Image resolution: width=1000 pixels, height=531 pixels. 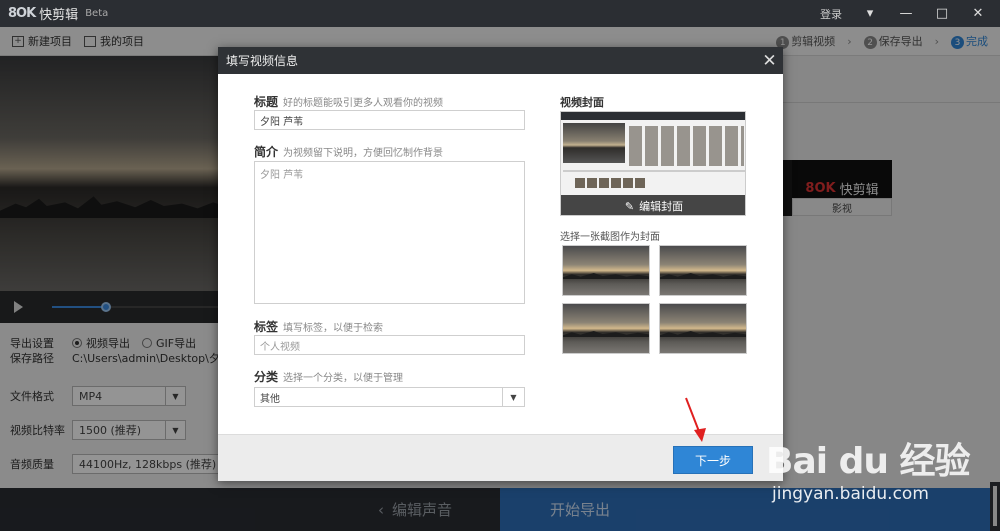 I want to click on title-input: 夕阳 芦苇, so click(x=389, y=120).